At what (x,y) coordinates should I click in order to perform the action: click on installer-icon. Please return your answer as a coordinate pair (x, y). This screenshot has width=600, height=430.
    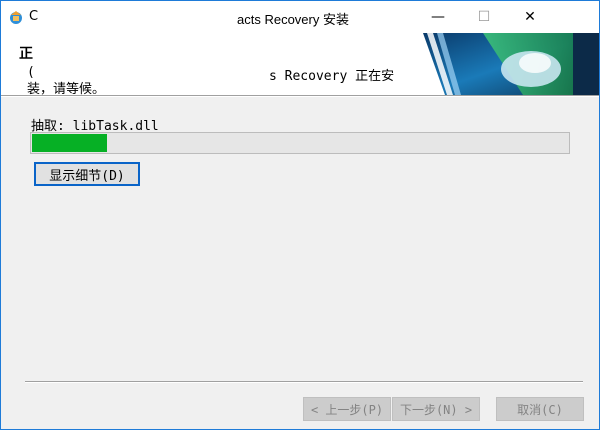
    Looking at the image, I should click on (16, 17).